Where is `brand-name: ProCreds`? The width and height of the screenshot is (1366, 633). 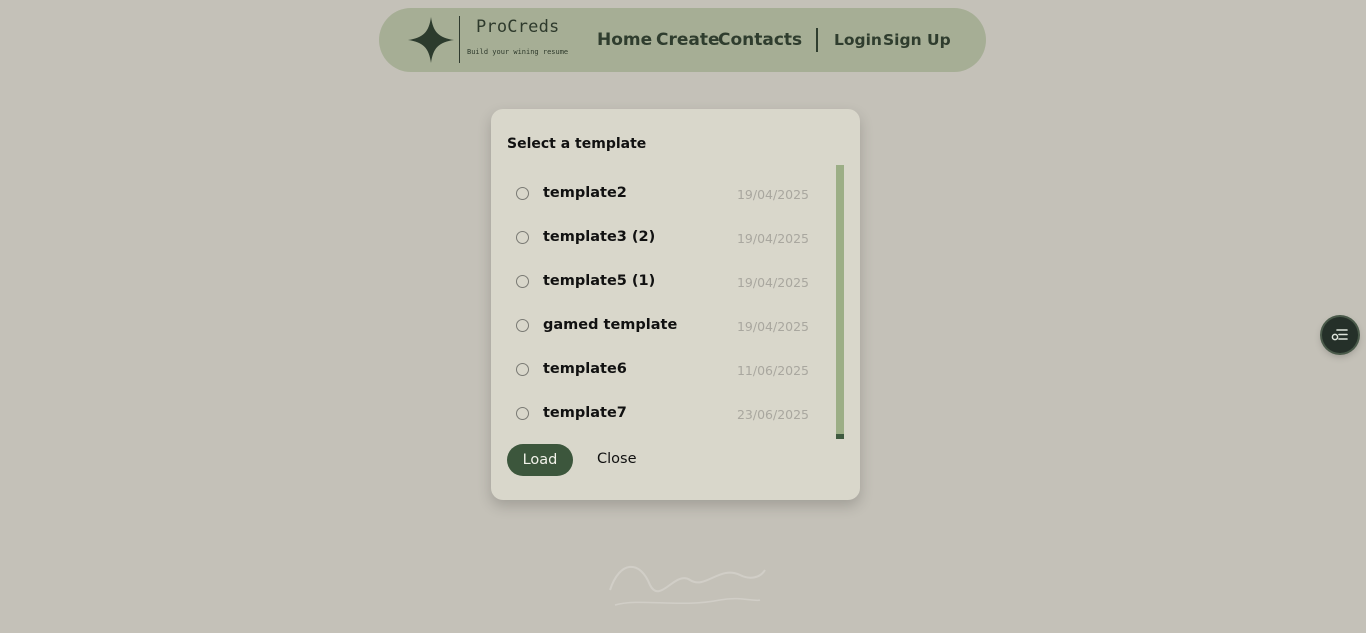
brand-name: ProCreds is located at coordinates (517, 27).